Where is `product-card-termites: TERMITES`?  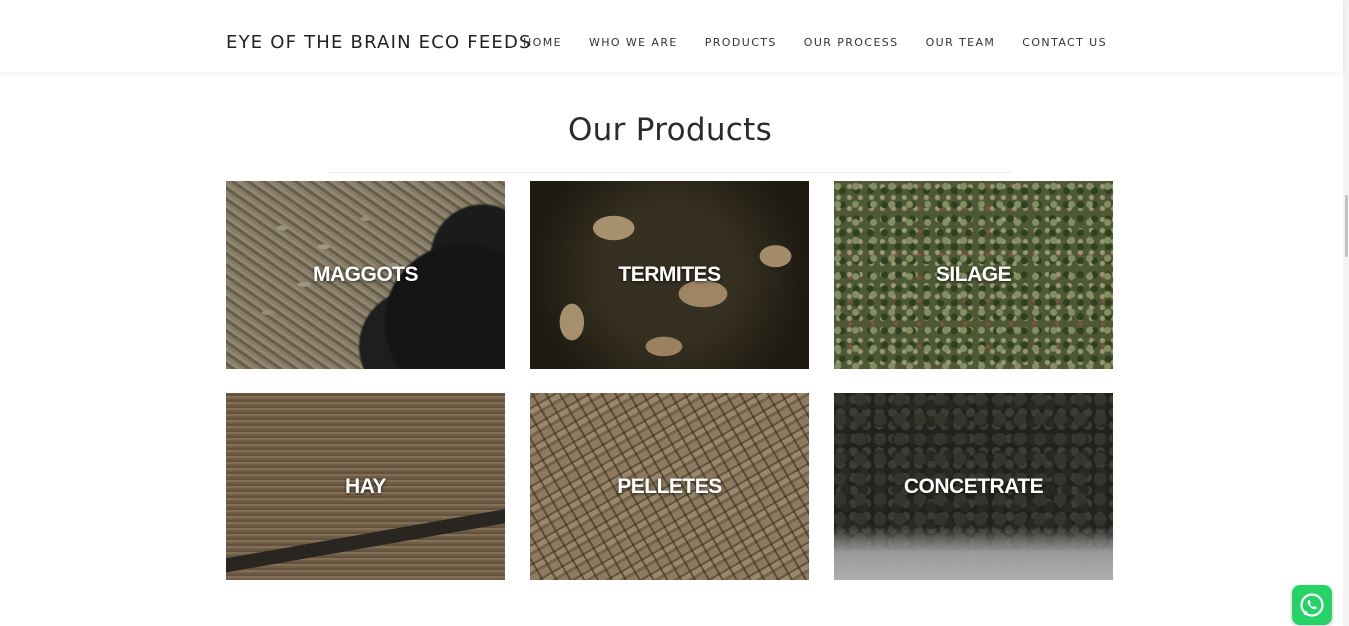 product-card-termites: TERMITES is located at coordinates (669, 275).